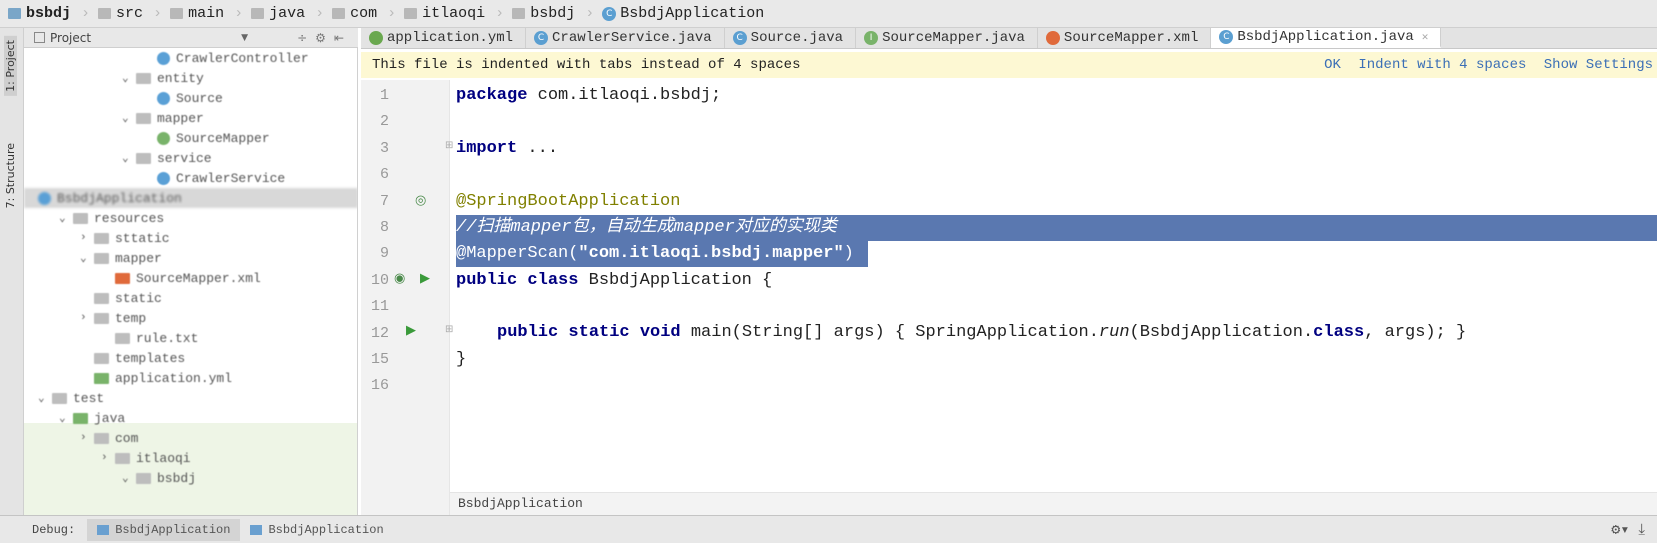 The image size is (1657, 543). What do you see at coordinates (231, 178) in the screenshot?
I see `tree-item-label: CrawlerService` at bounding box center [231, 178].